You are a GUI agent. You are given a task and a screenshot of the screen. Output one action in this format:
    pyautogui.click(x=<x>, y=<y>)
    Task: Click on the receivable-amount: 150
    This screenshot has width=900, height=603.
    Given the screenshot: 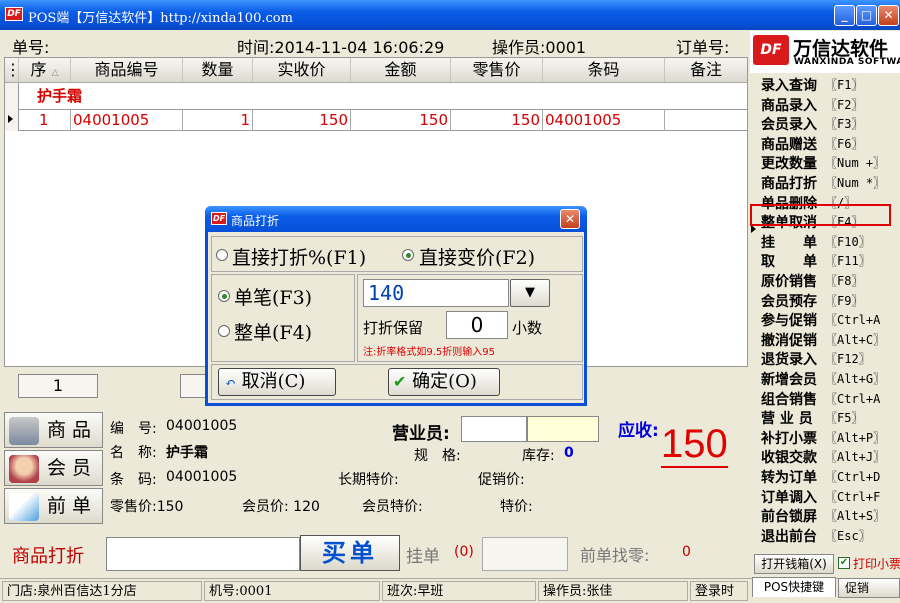 What is the action you would take?
    pyautogui.click(x=694, y=445)
    